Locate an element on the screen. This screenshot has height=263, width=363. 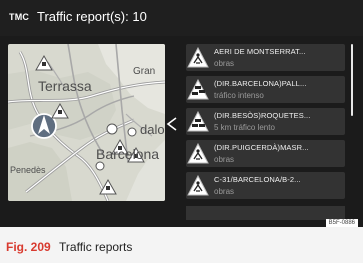
tmc-label: TMC is located at coordinates (19, 17).